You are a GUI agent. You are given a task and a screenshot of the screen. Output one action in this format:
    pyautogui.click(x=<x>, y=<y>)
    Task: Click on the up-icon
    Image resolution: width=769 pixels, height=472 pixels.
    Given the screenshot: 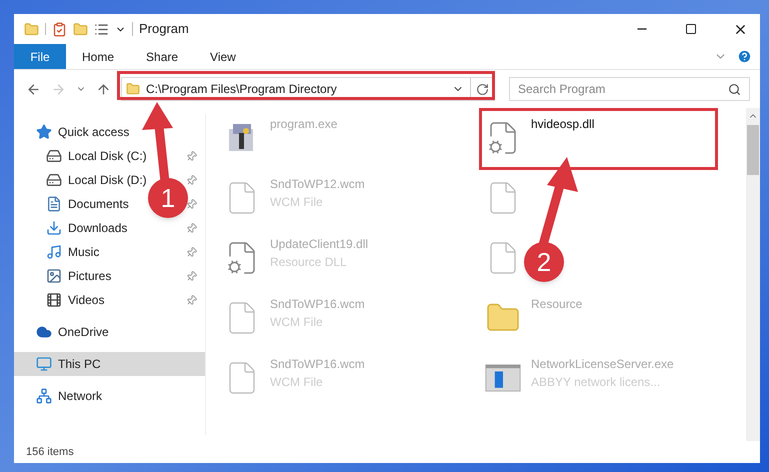 What is the action you would take?
    pyautogui.click(x=103, y=89)
    